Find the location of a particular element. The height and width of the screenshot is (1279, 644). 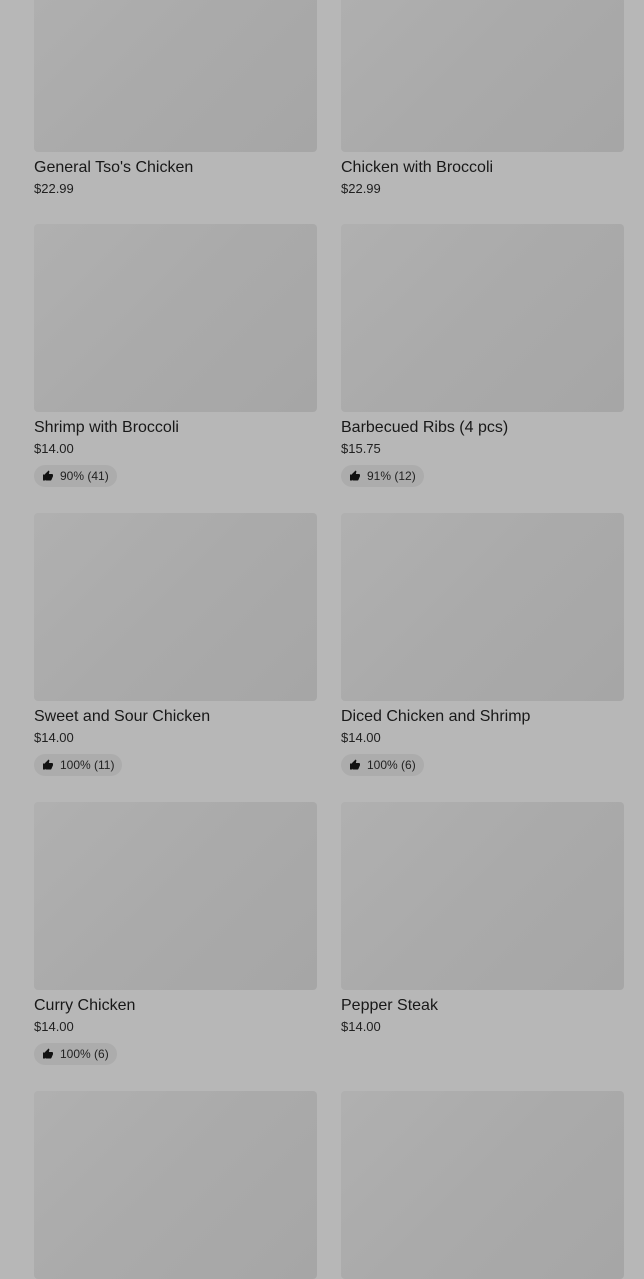

menu-item-name: Pepper Steak is located at coordinates (389, 1005).